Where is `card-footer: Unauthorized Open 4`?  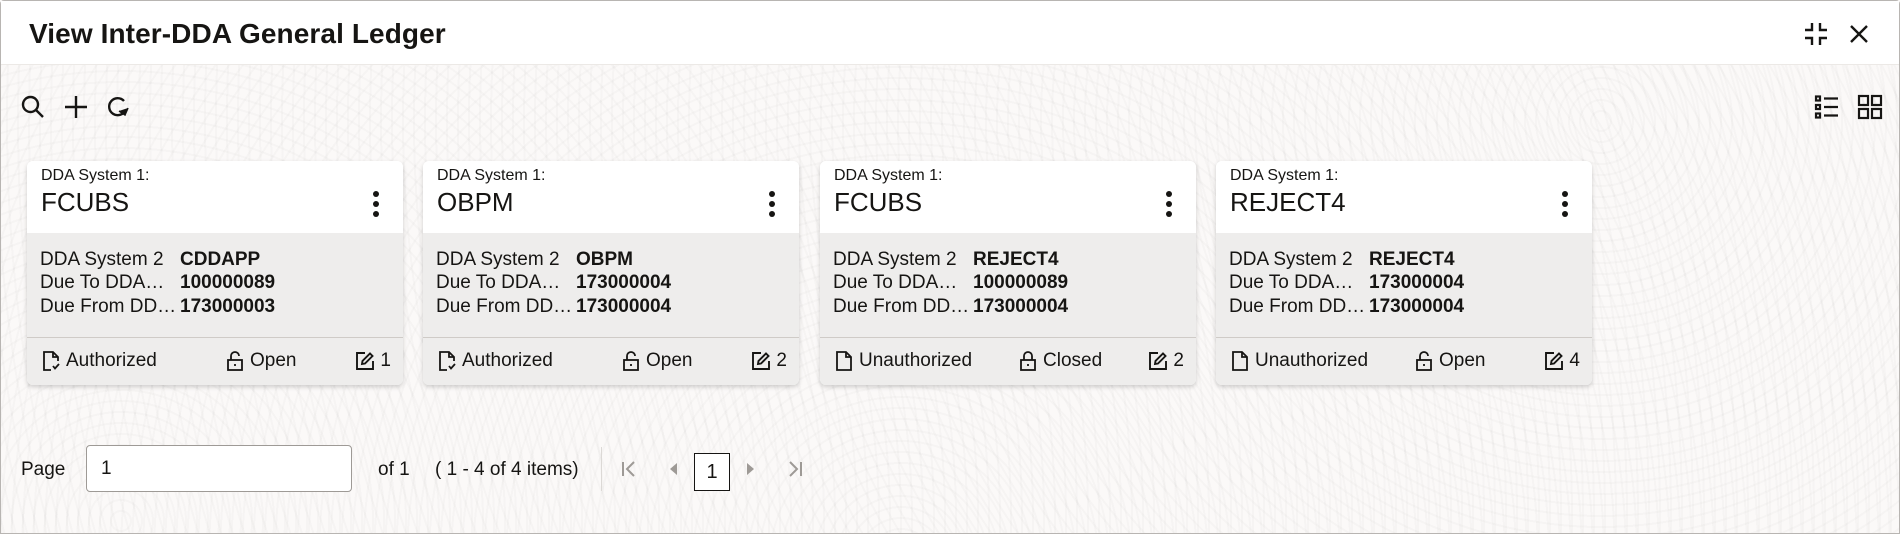 card-footer: Unauthorized Open 4 is located at coordinates (1404, 361).